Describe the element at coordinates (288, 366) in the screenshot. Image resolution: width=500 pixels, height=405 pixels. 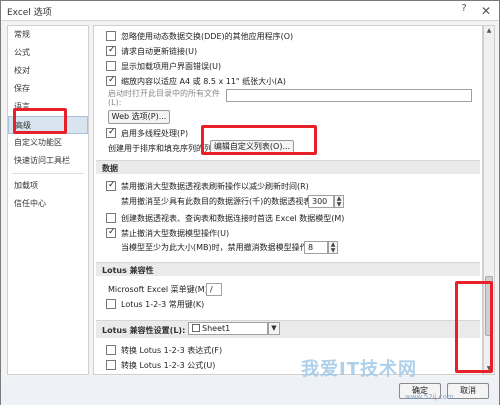
I see `option-row: 转换 Lotus 1-2-3 公式(U)` at that location.